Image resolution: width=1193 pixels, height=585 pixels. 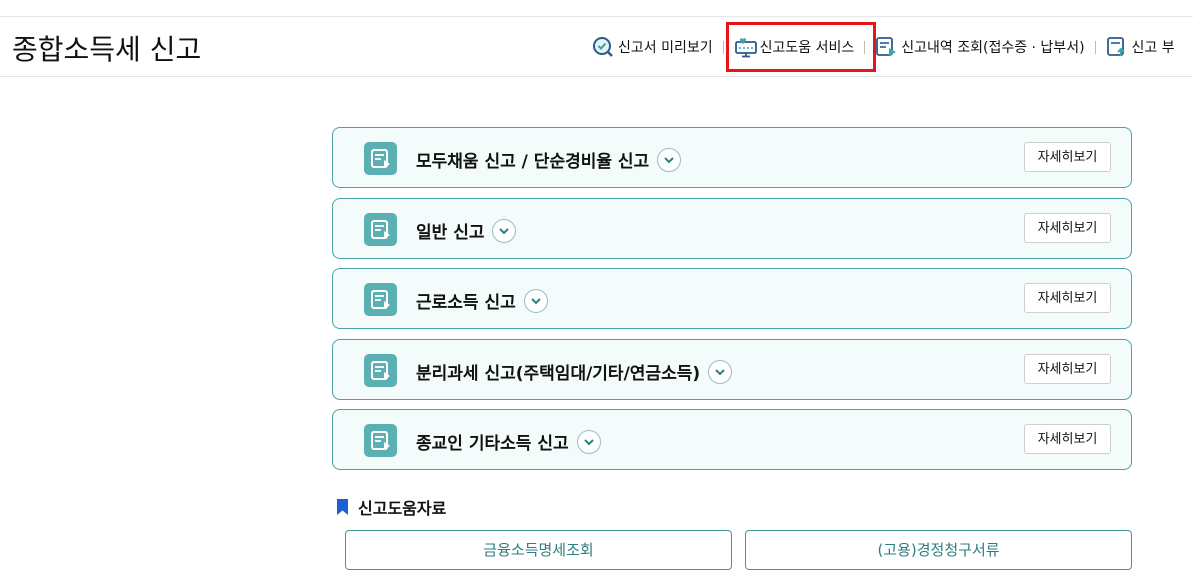 What do you see at coordinates (603, 47) in the screenshot?
I see `magnify-check-icon` at bounding box center [603, 47].